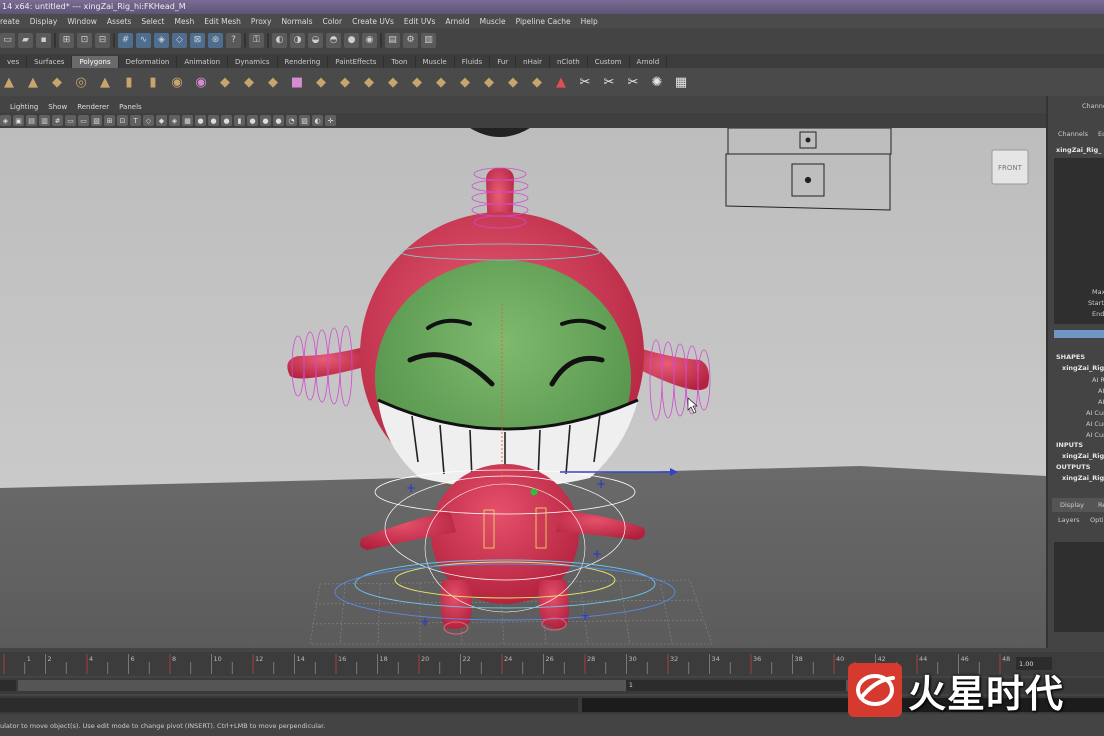 This screenshot has height=736, width=1104. I want to click on select-object-icon: ⊡, so click(84, 40).